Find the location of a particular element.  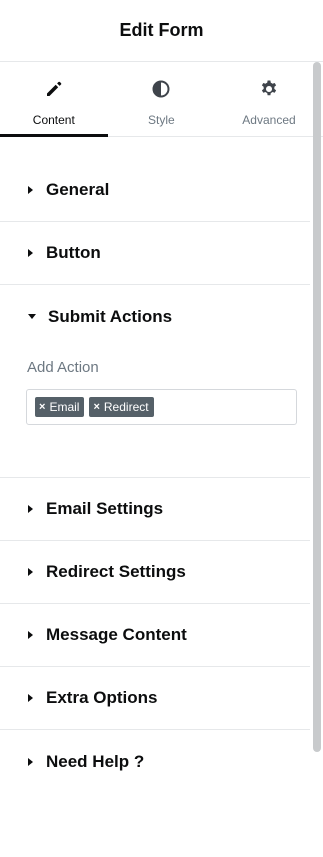

tab-style: Style is located at coordinates (162, 99).